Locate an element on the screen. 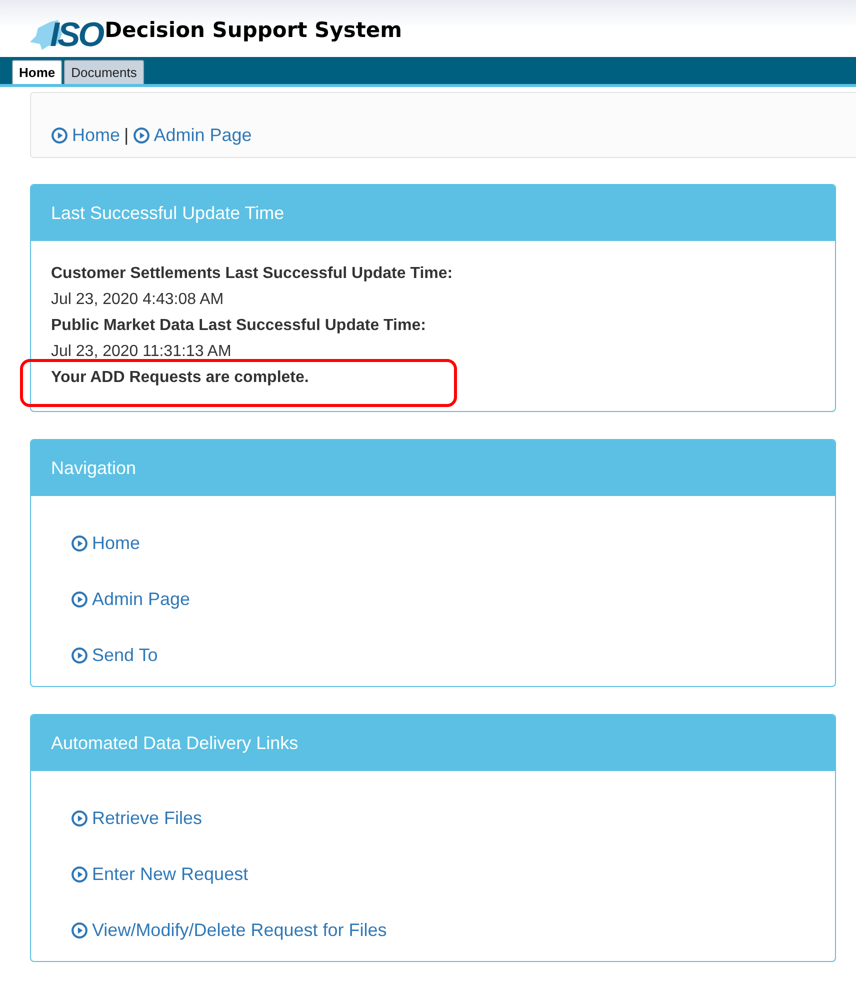 Image resolution: width=856 pixels, height=985 pixels. nav-link: Retrieve Files is located at coordinates (136, 818).